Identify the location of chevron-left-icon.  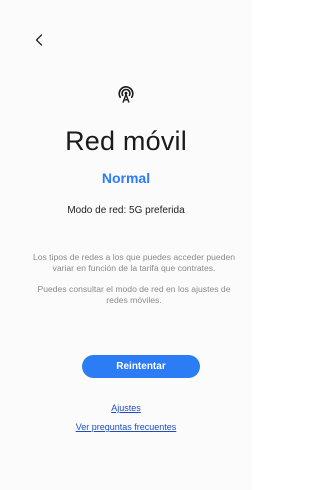
(39, 40).